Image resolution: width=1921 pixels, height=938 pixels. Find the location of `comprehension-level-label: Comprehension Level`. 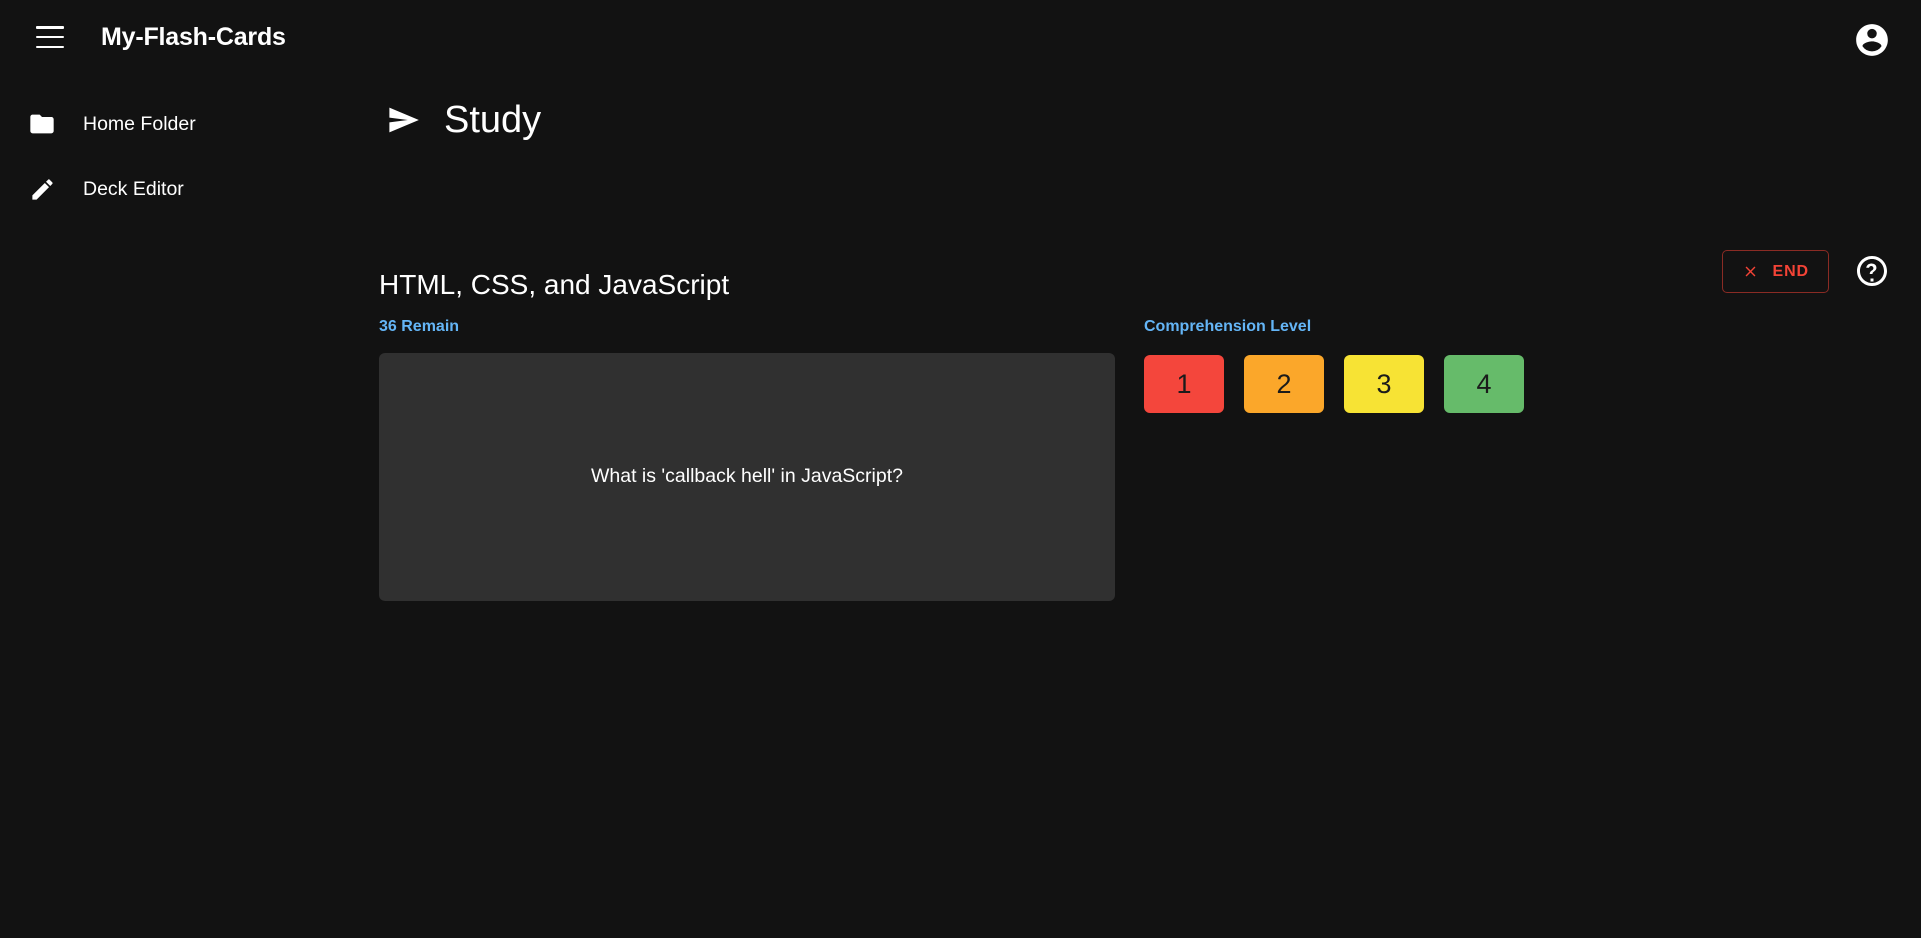

comprehension-level-label: Comprehension Level is located at coordinates (1228, 326).